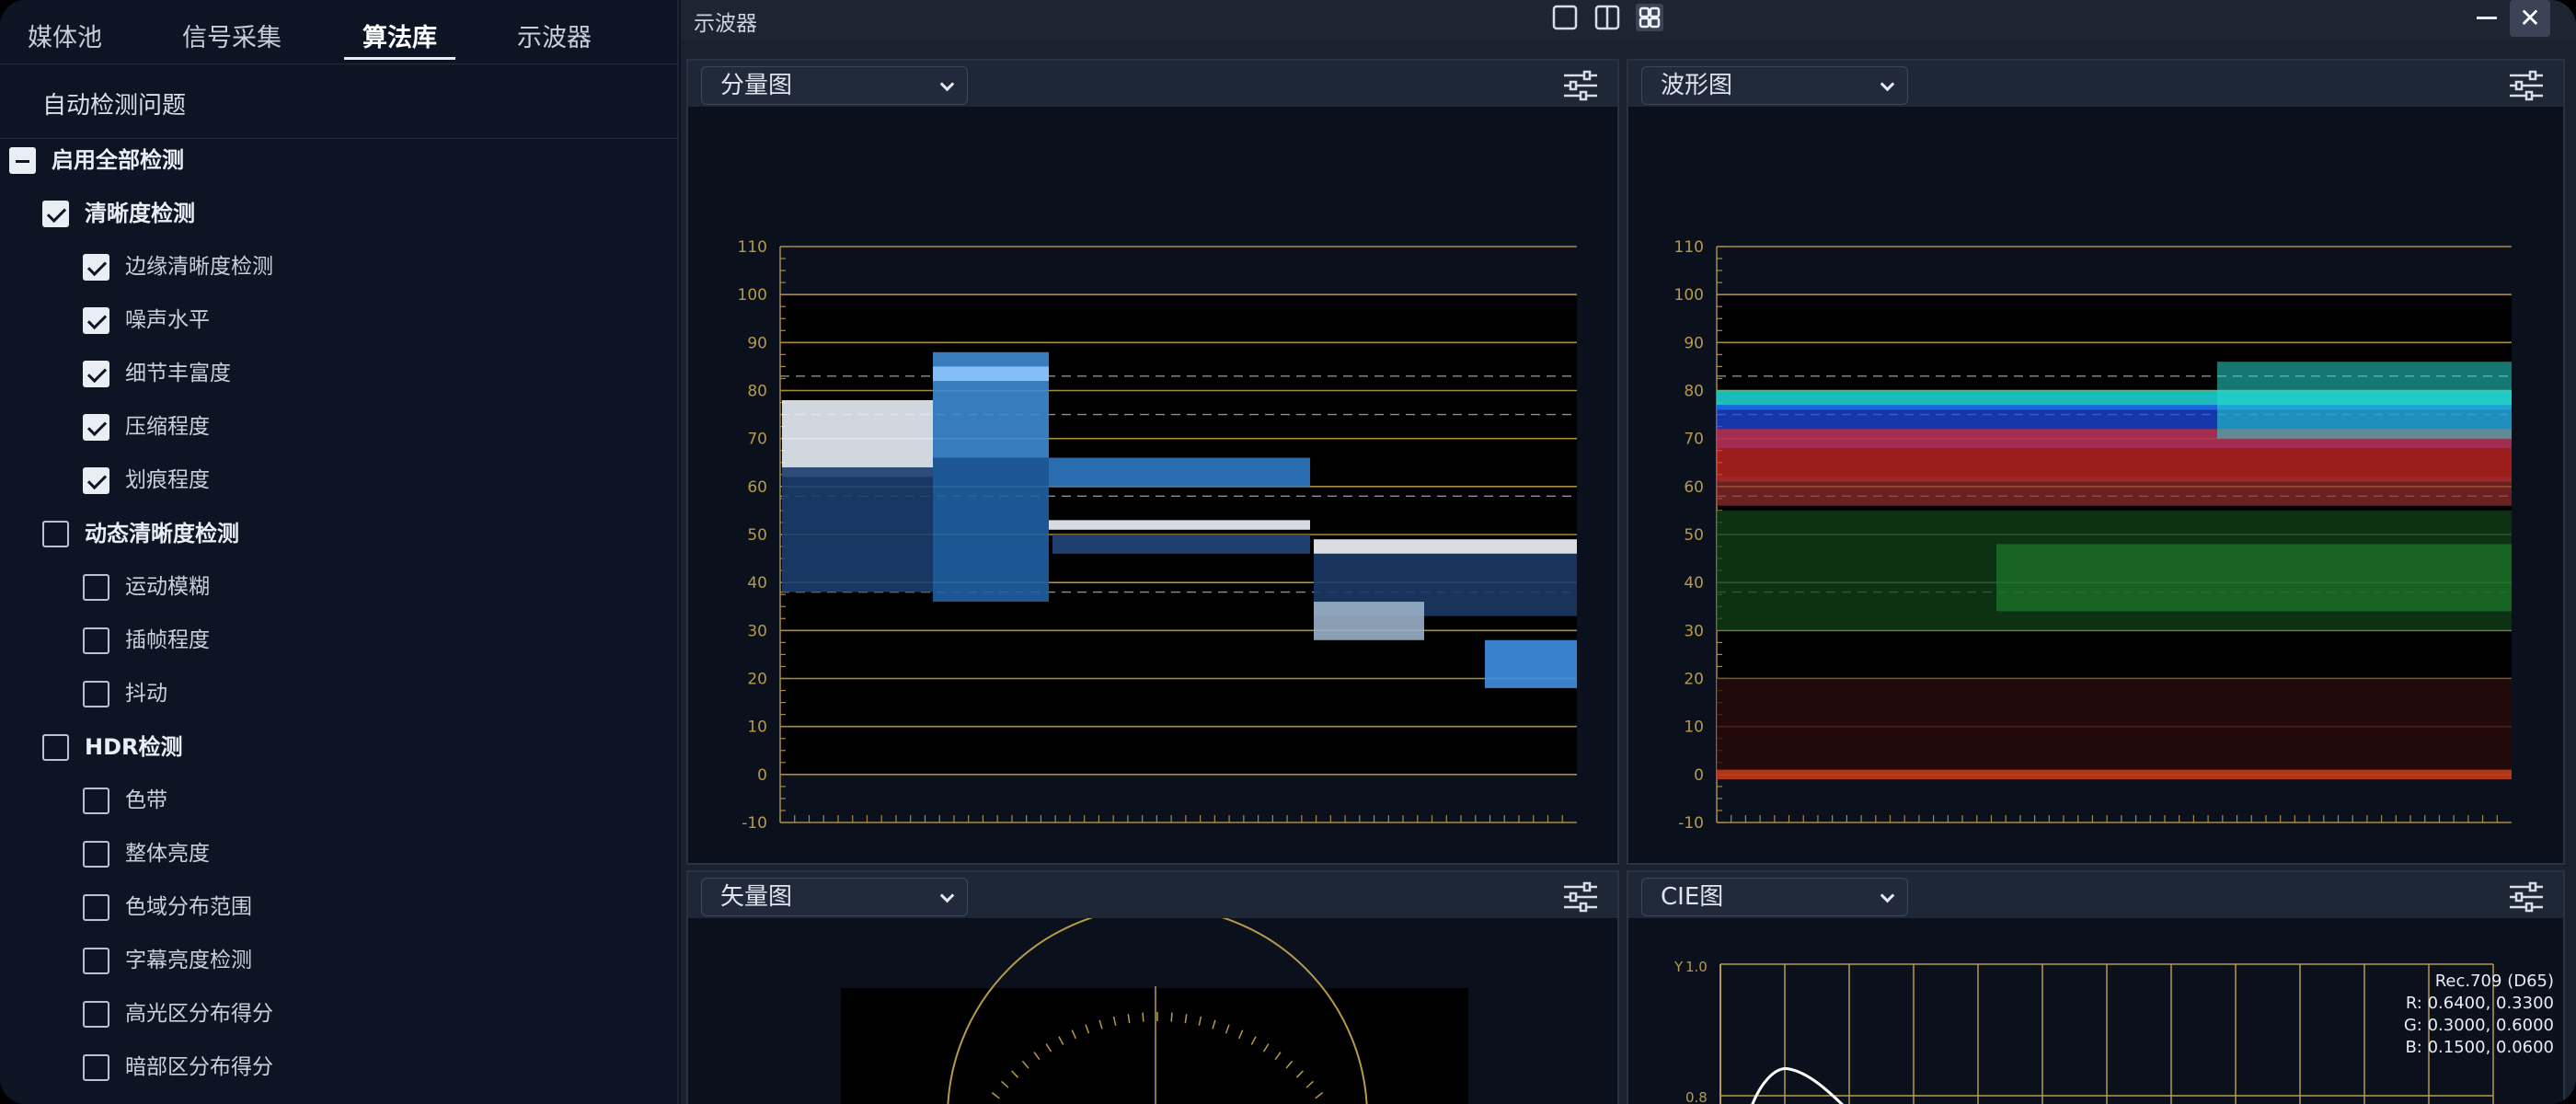 The width and height of the screenshot is (2576, 1104). What do you see at coordinates (399, 32) in the screenshot?
I see `tab-algorithm-library: 算法库` at bounding box center [399, 32].